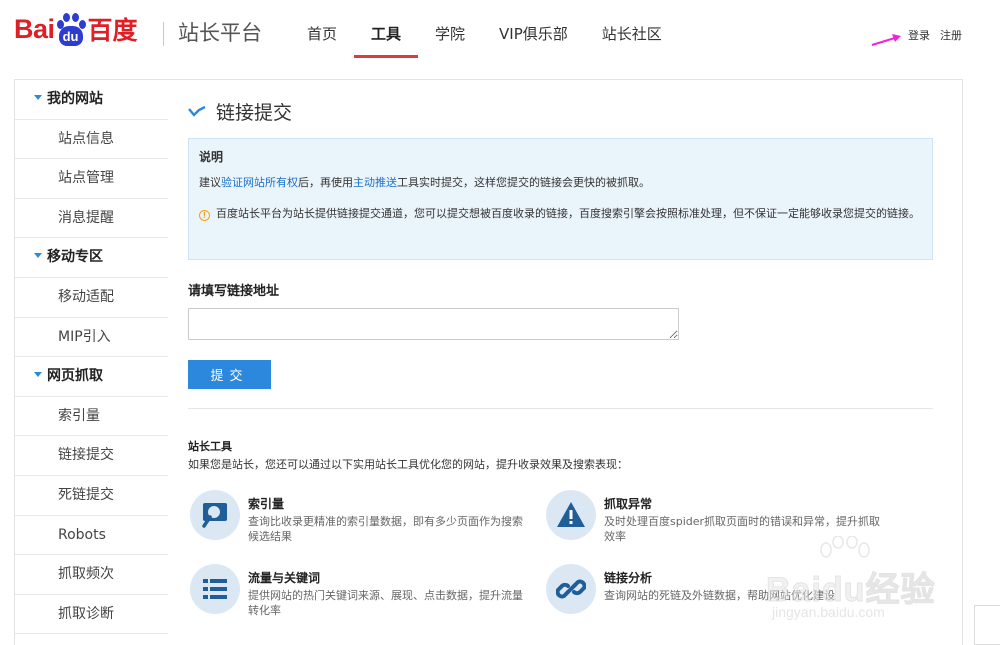 This screenshot has height=645, width=1000. I want to click on nav-community: 站长社区, so click(632, 29).